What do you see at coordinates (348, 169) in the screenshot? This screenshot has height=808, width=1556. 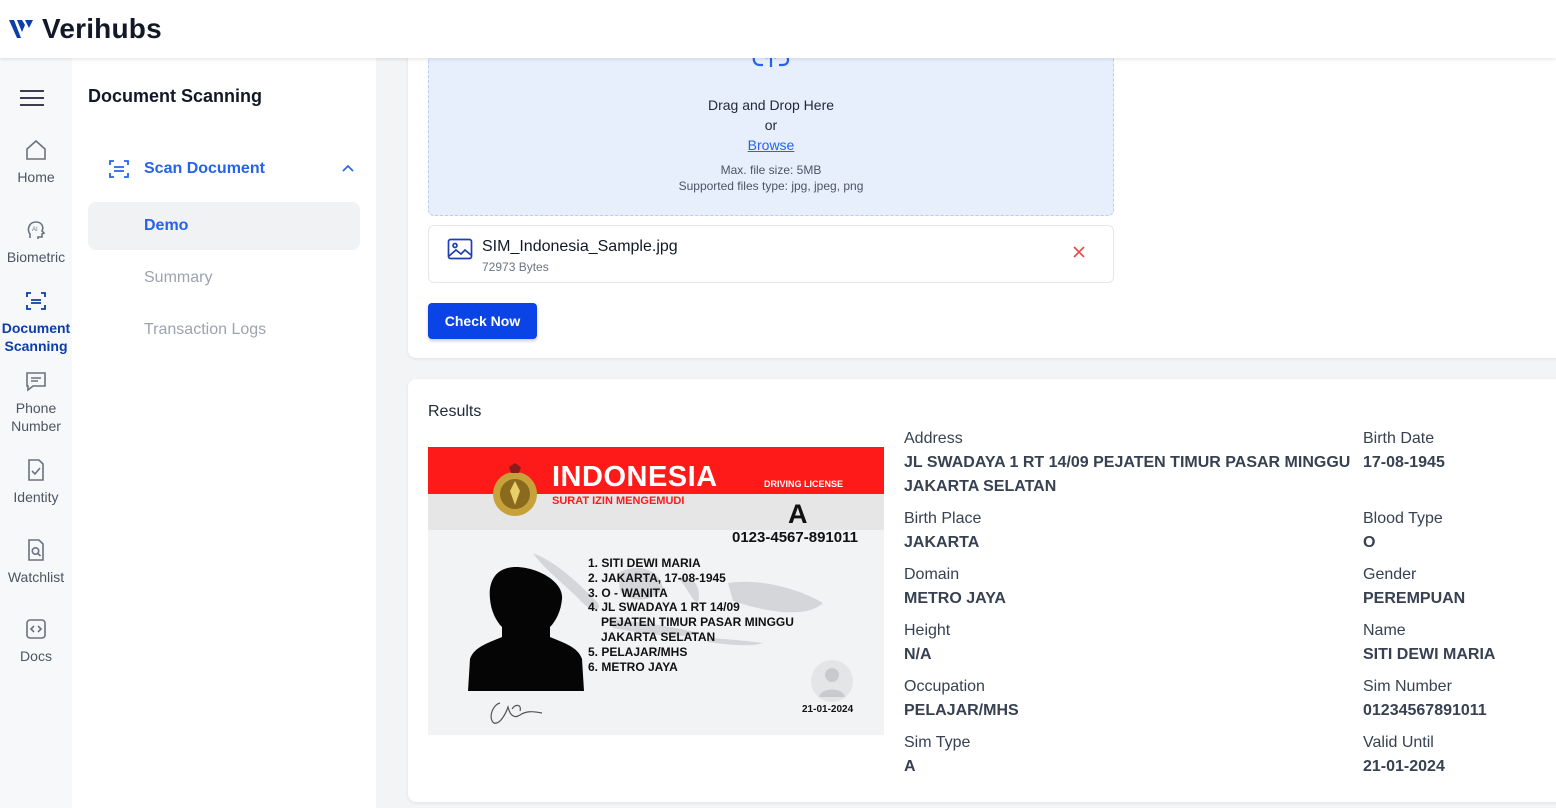 I see `chevron-up-icon` at bounding box center [348, 169].